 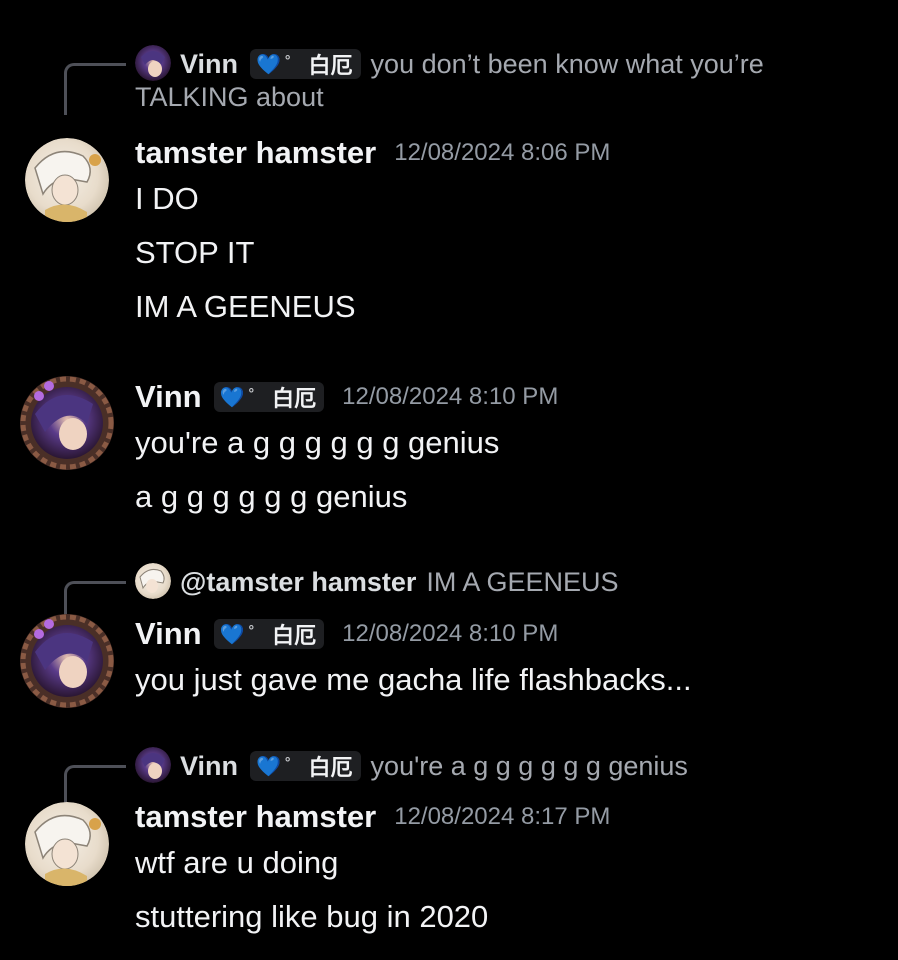 What do you see at coordinates (502, 153) in the screenshot?
I see `timestamp: 12/08/2024 8:06 PM` at bounding box center [502, 153].